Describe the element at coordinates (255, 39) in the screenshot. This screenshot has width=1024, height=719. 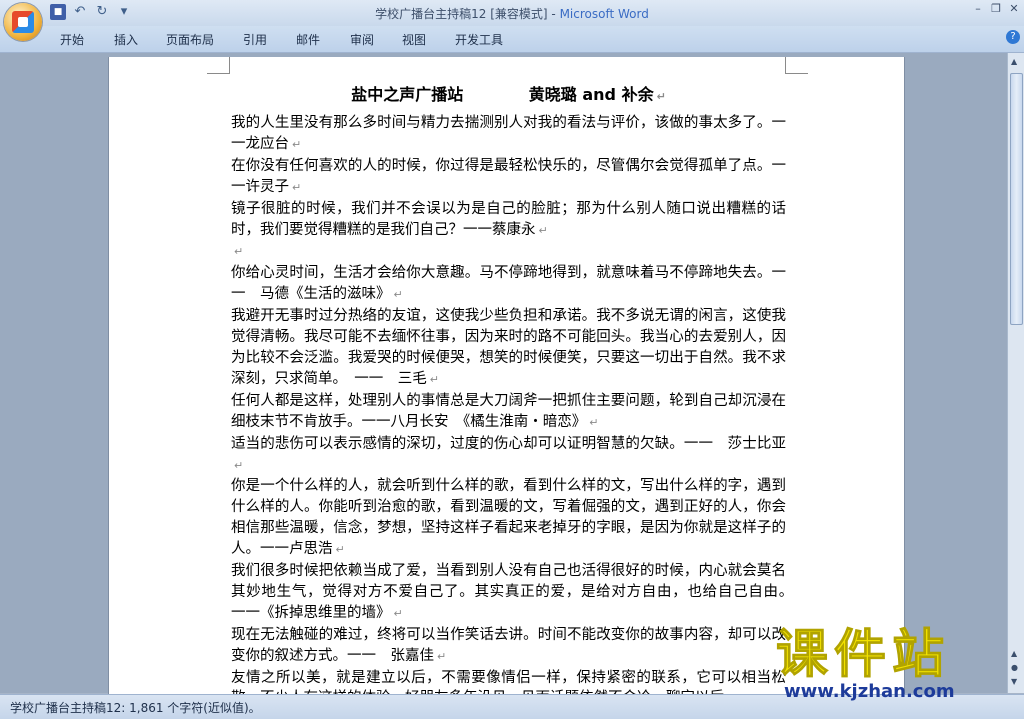
I see `tab-references: 引用` at that location.